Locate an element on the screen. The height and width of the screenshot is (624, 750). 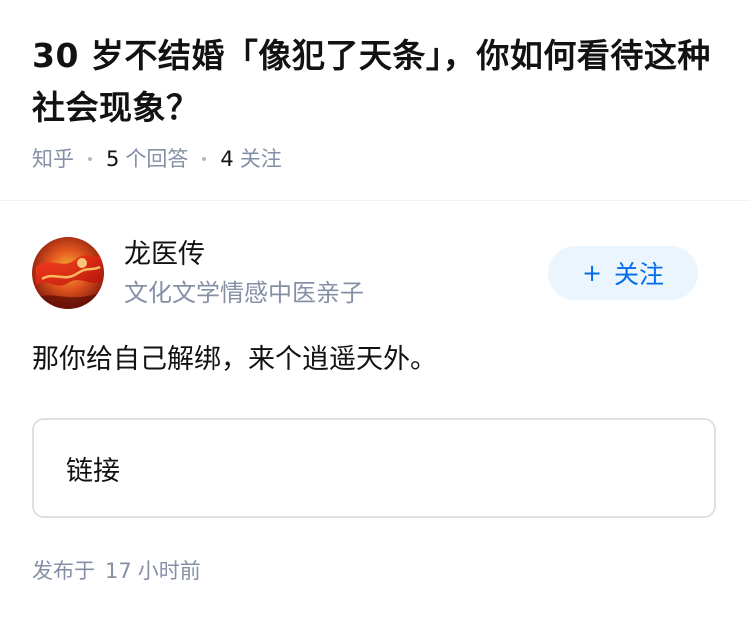
link-card: 链接 is located at coordinates (374, 468).